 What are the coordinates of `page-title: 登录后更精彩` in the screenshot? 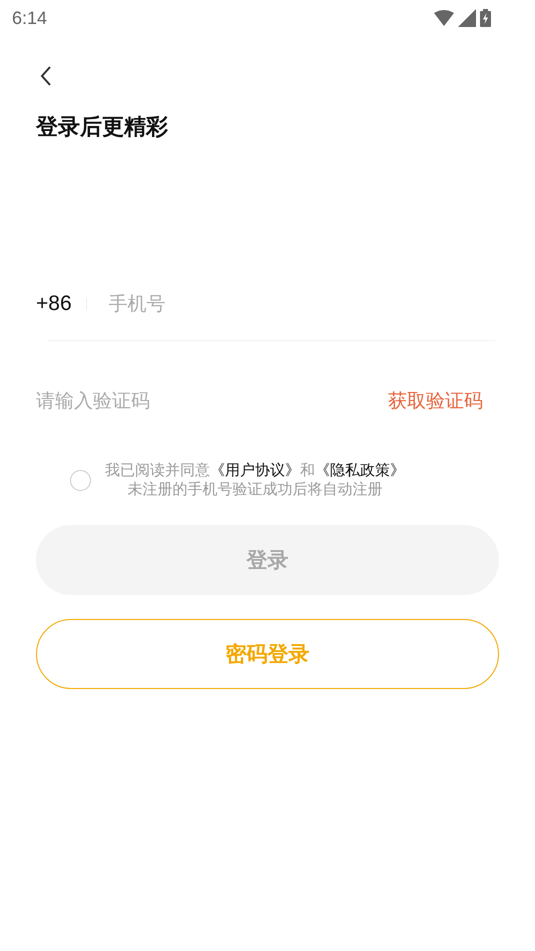 It's located at (102, 128).